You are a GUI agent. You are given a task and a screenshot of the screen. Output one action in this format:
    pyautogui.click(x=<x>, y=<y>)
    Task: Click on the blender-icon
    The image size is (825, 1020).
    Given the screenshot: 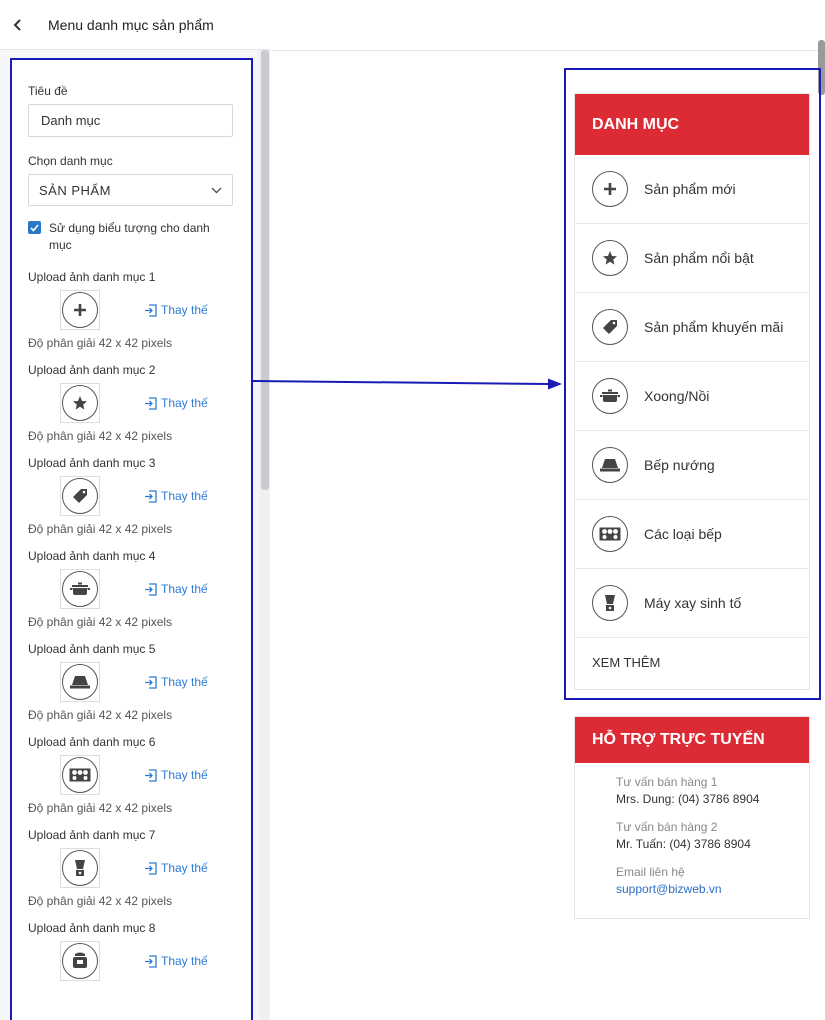 What is the action you would take?
    pyautogui.click(x=80, y=868)
    